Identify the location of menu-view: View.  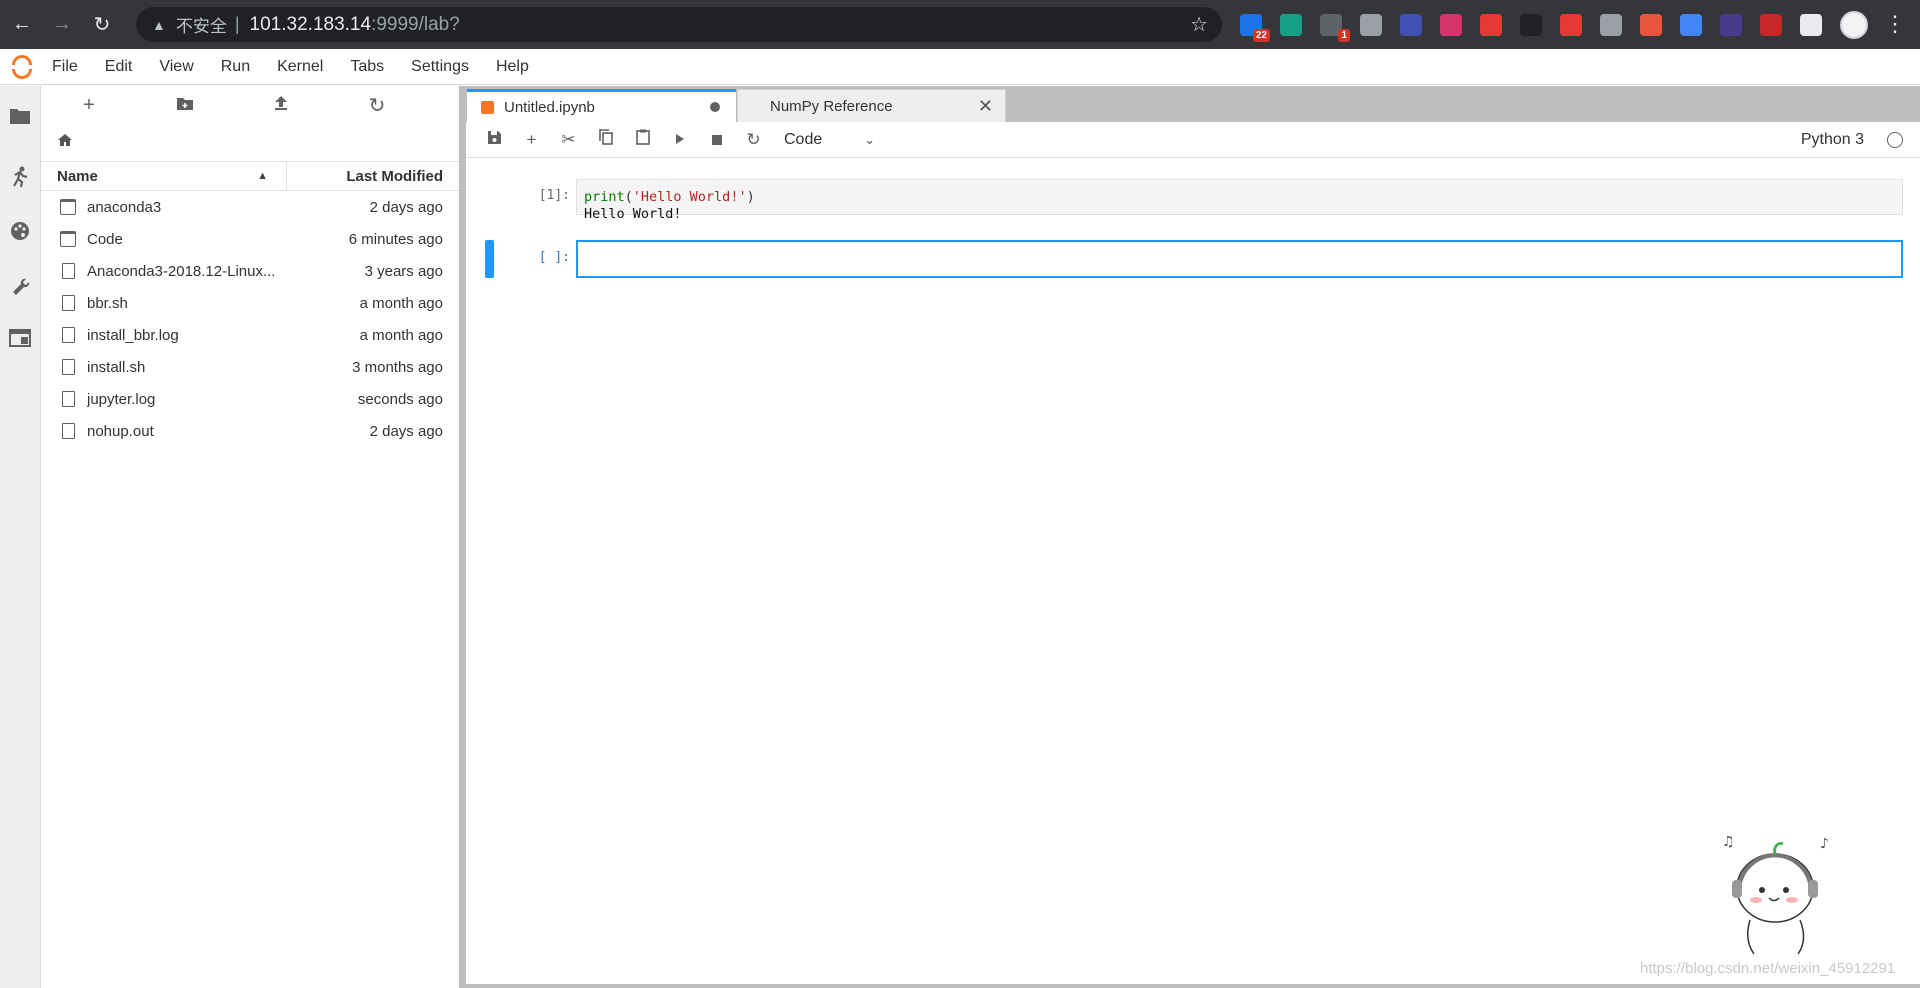
(176, 67).